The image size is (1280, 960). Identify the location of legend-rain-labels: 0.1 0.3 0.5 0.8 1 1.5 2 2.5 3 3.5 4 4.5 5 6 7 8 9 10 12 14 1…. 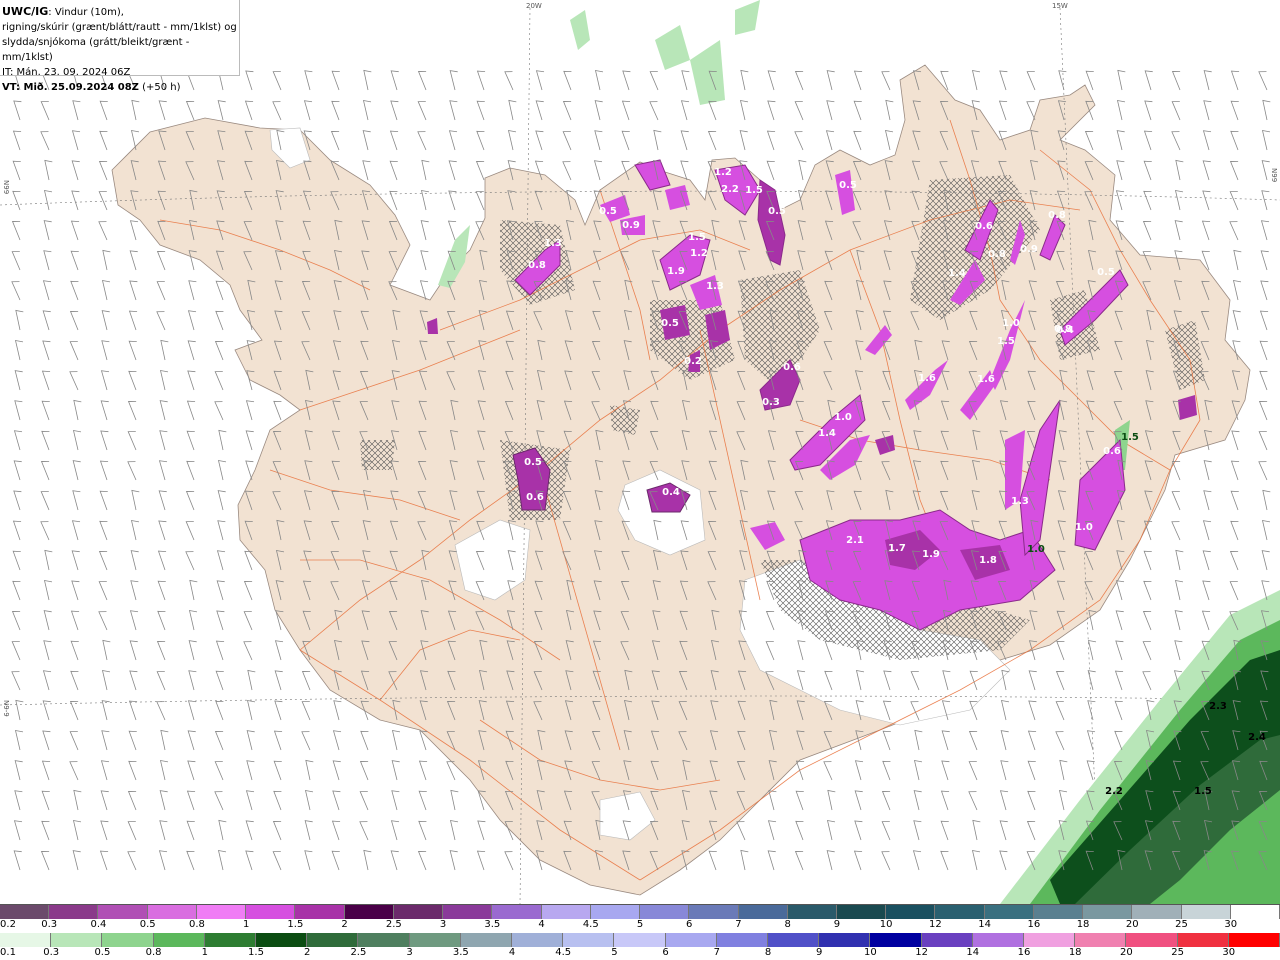
(640, 953).